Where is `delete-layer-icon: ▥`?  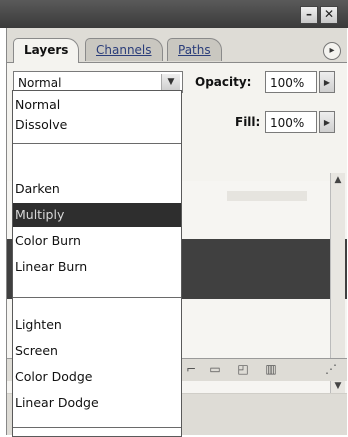 delete-layer-icon: ▥ is located at coordinates (271, 369).